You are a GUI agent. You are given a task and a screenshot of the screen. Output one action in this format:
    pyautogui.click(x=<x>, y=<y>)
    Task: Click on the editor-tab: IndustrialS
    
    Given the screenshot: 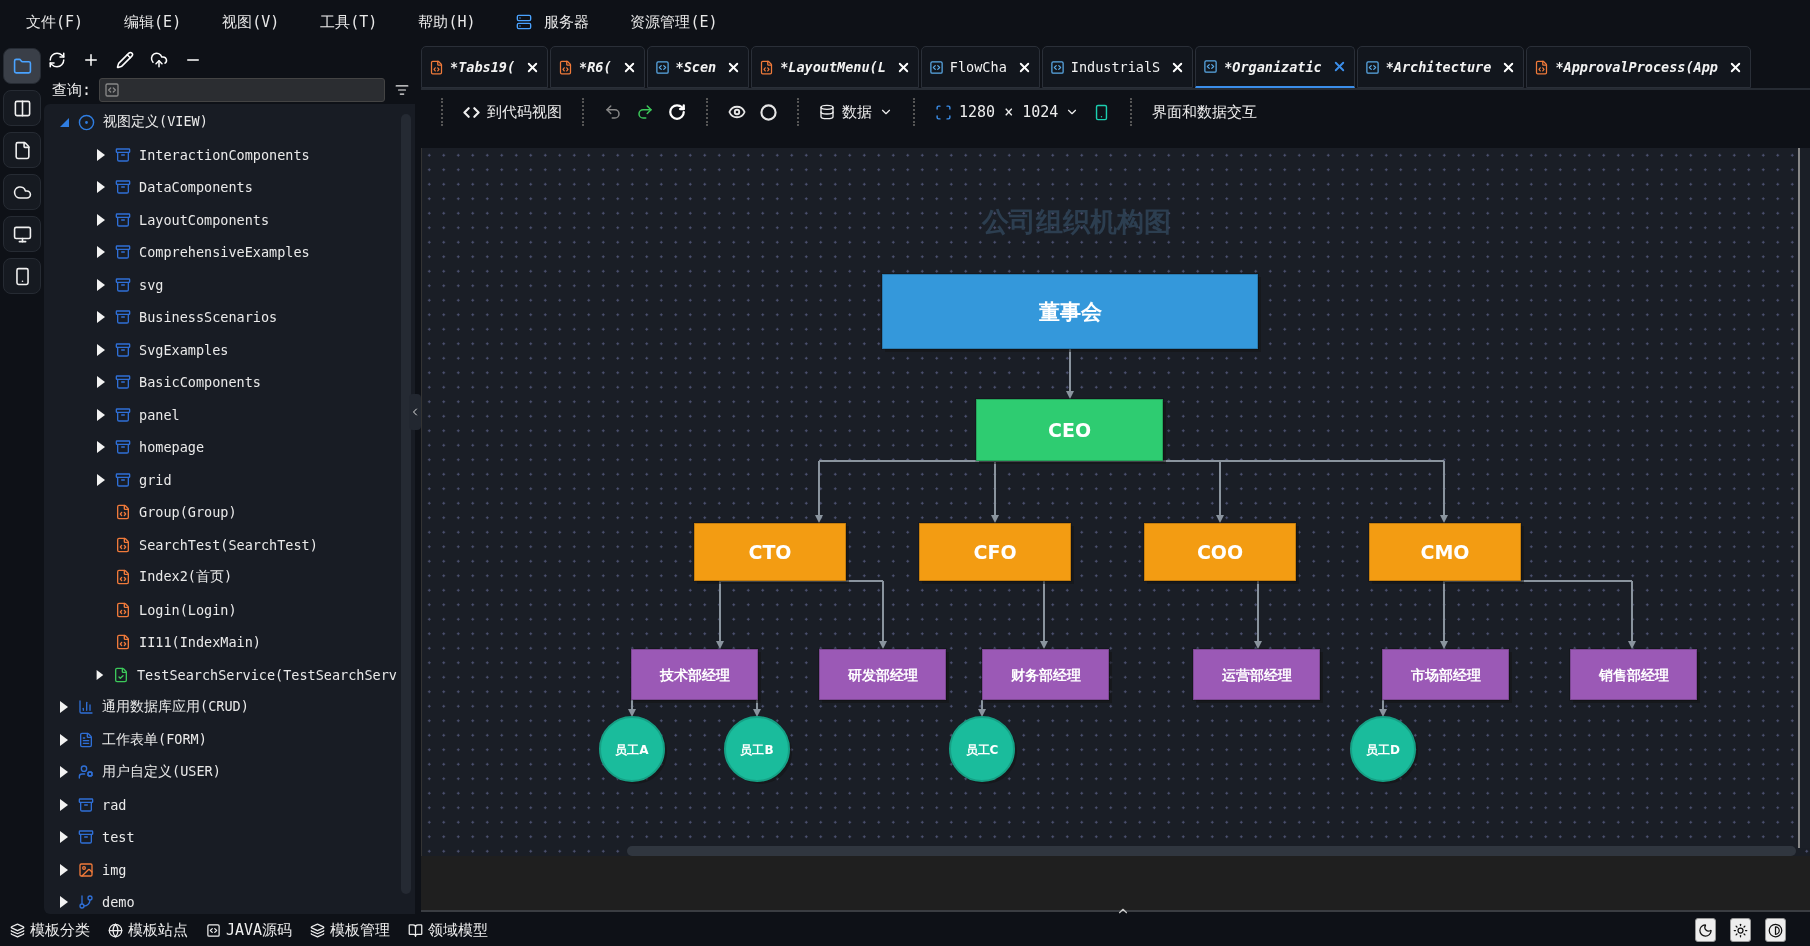 What is the action you would take?
    pyautogui.click(x=1117, y=67)
    